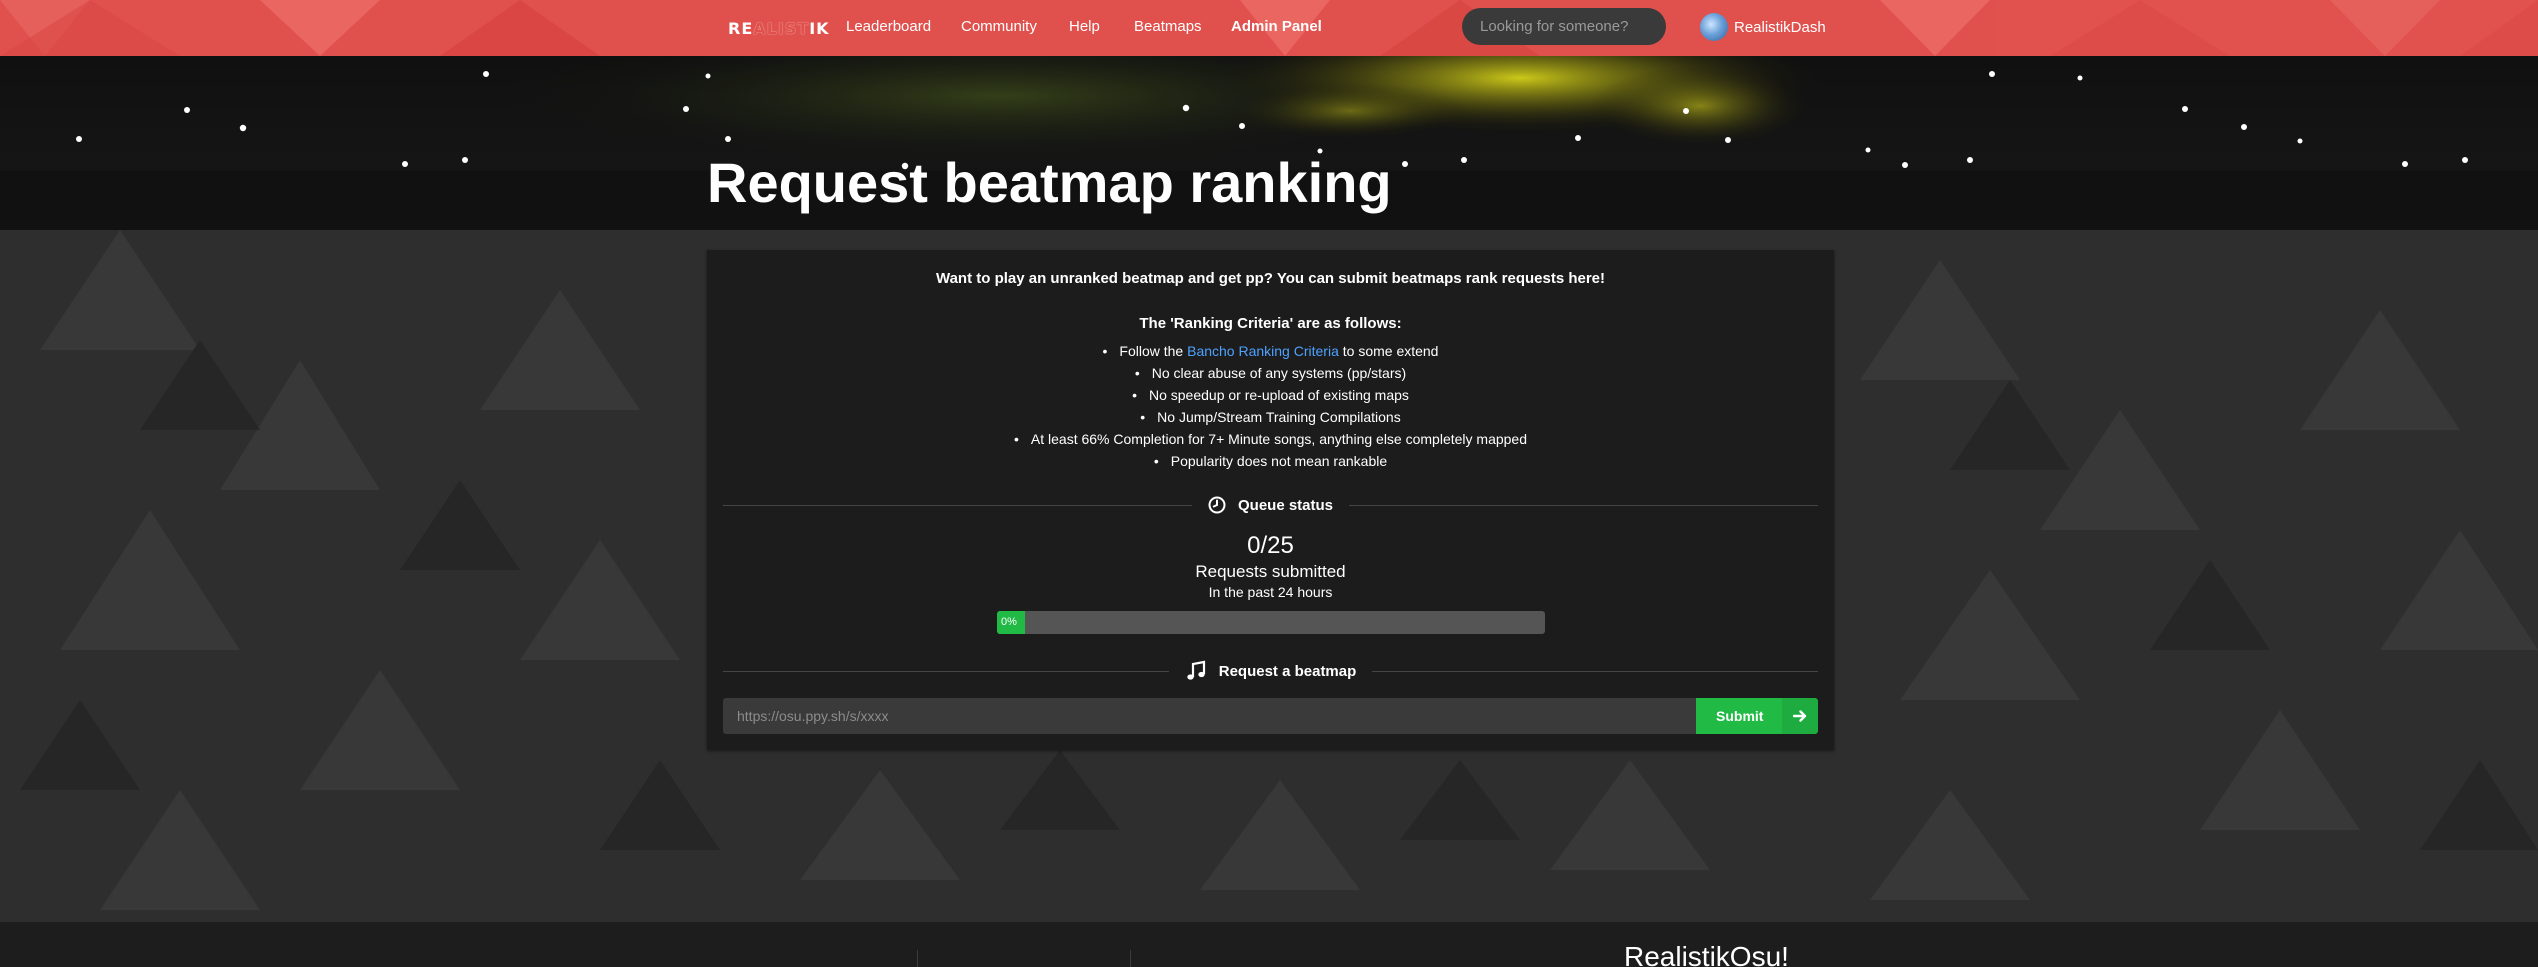 Image resolution: width=2538 pixels, height=967 pixels. Describe the element at coordinates (1270, 461) in the screenshot. I see `list-item: Popularity does not mean rankable` at that location.